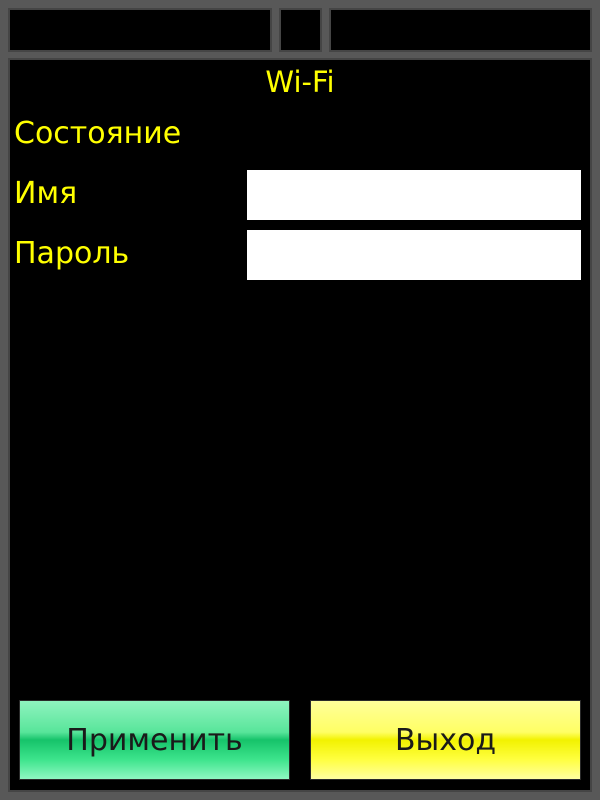 The height and width of the screenshot is (800, 600). I want to click on password-label: Пароль, so click(72, 253).